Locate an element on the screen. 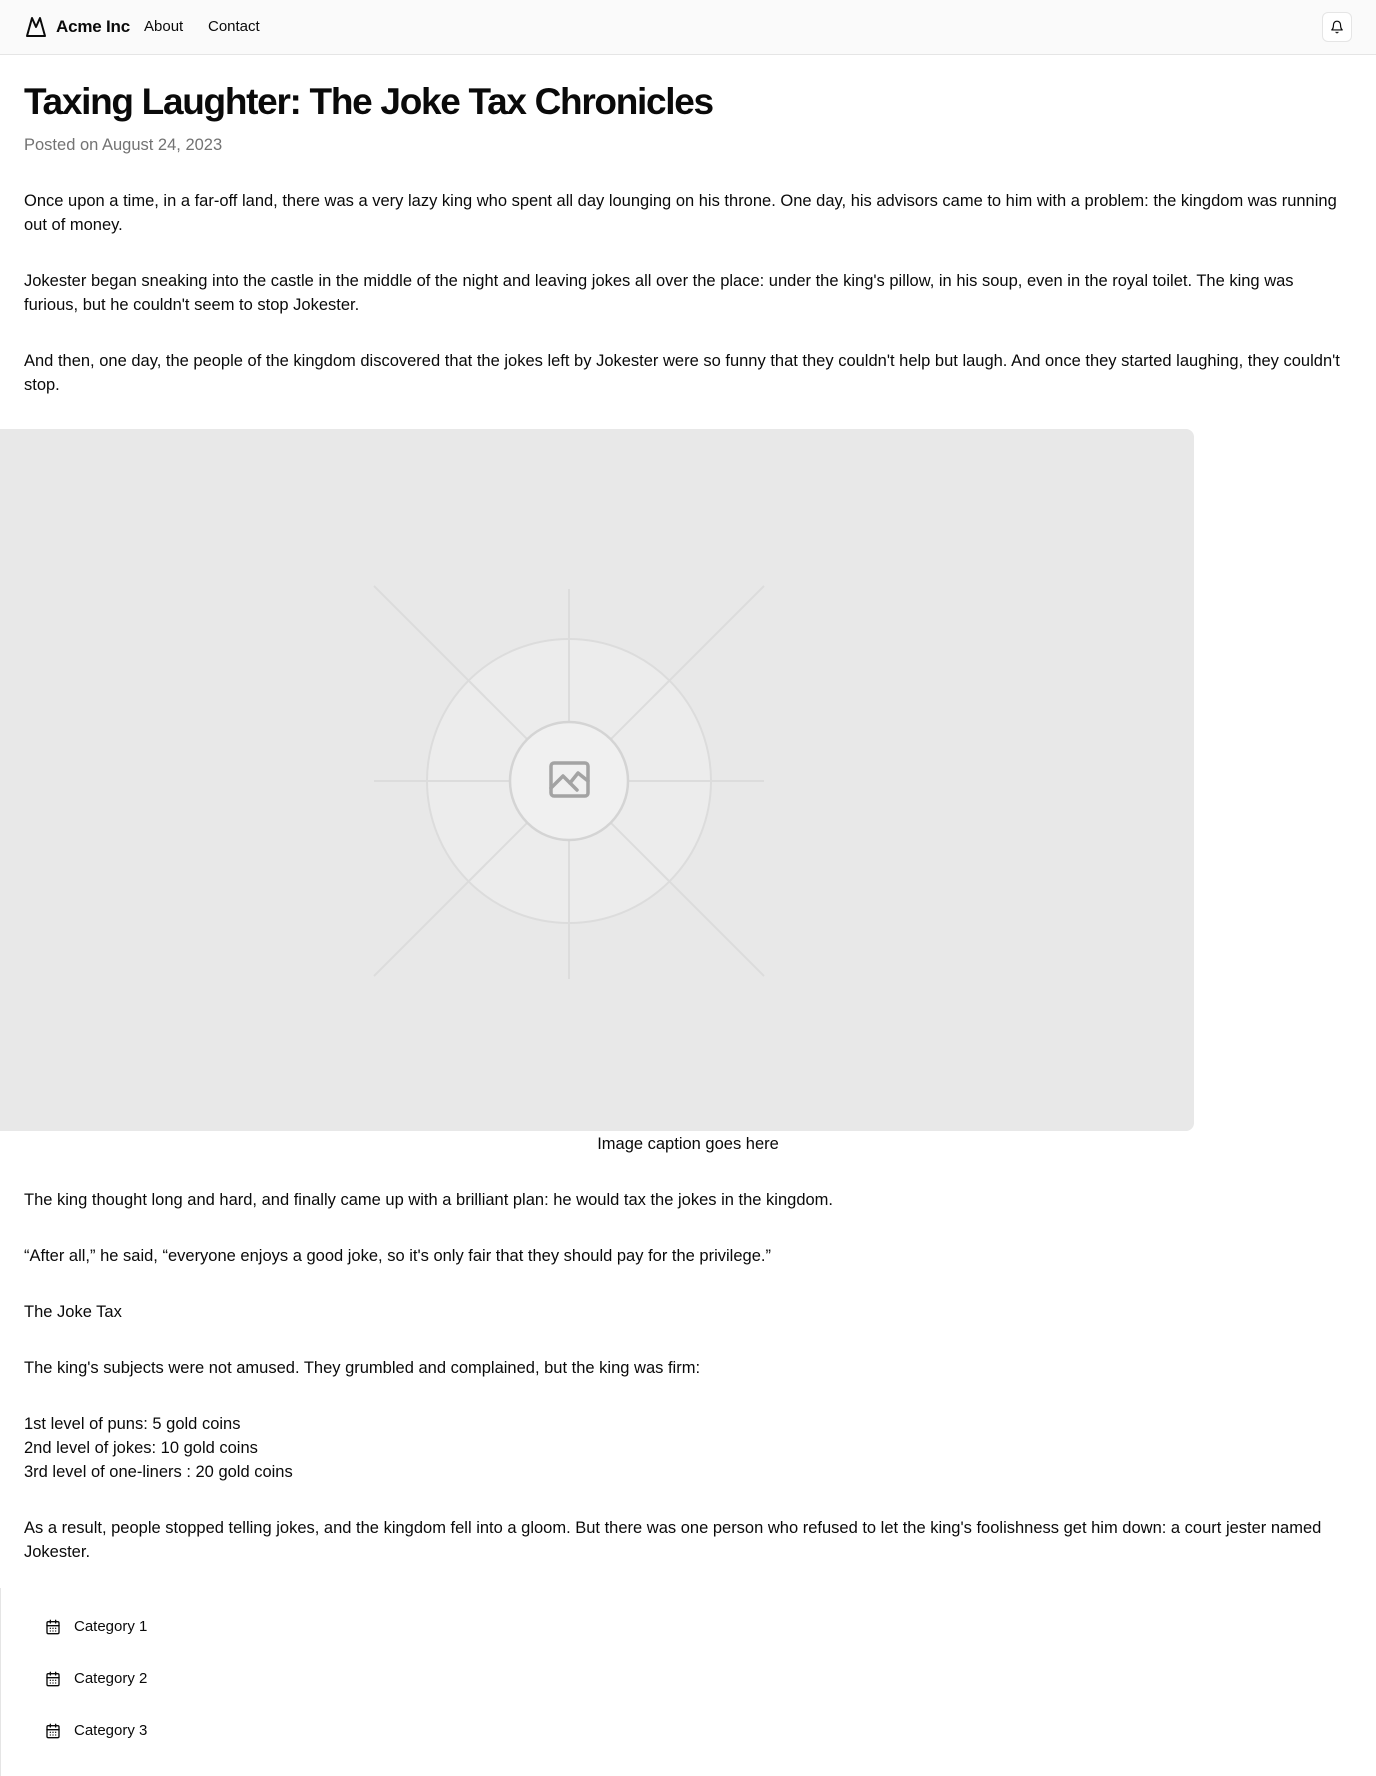 This screenshot has width=1376, height=1776. brand-name: Acme Inc is located at coordinates (93, 26).